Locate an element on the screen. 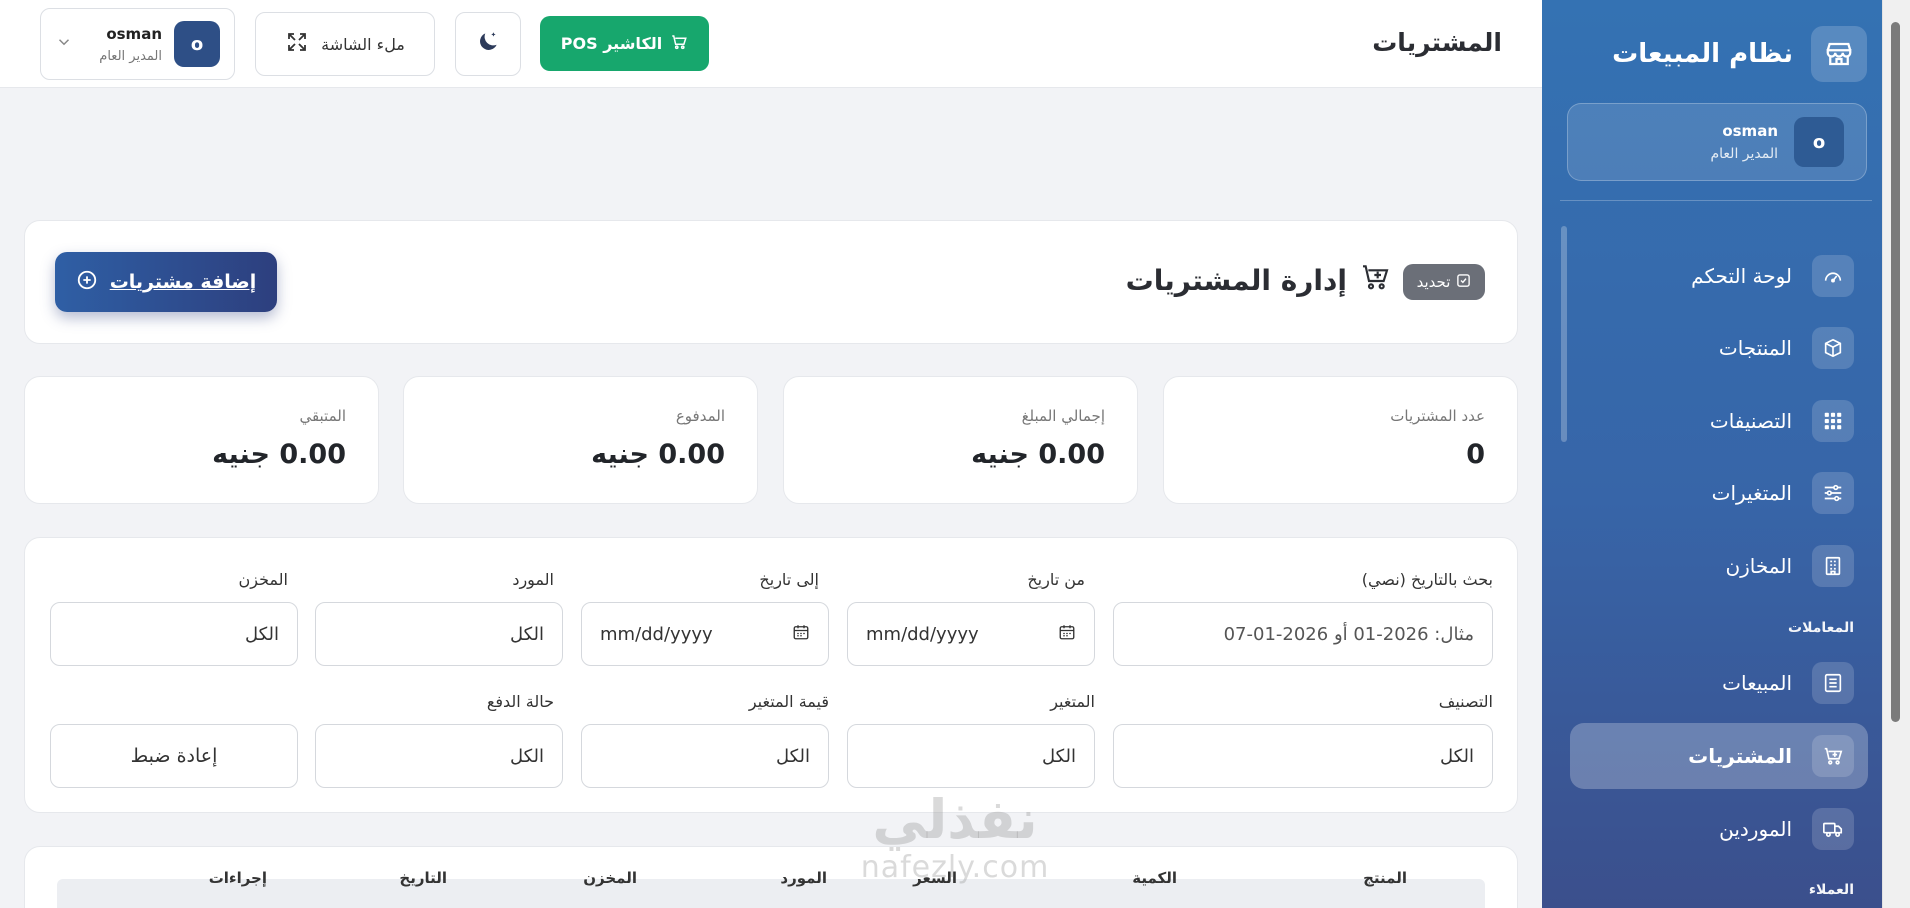 The height and width of the screenshot is (908, 1910). user-role: المدير العام is located at coordinates (130, 56).